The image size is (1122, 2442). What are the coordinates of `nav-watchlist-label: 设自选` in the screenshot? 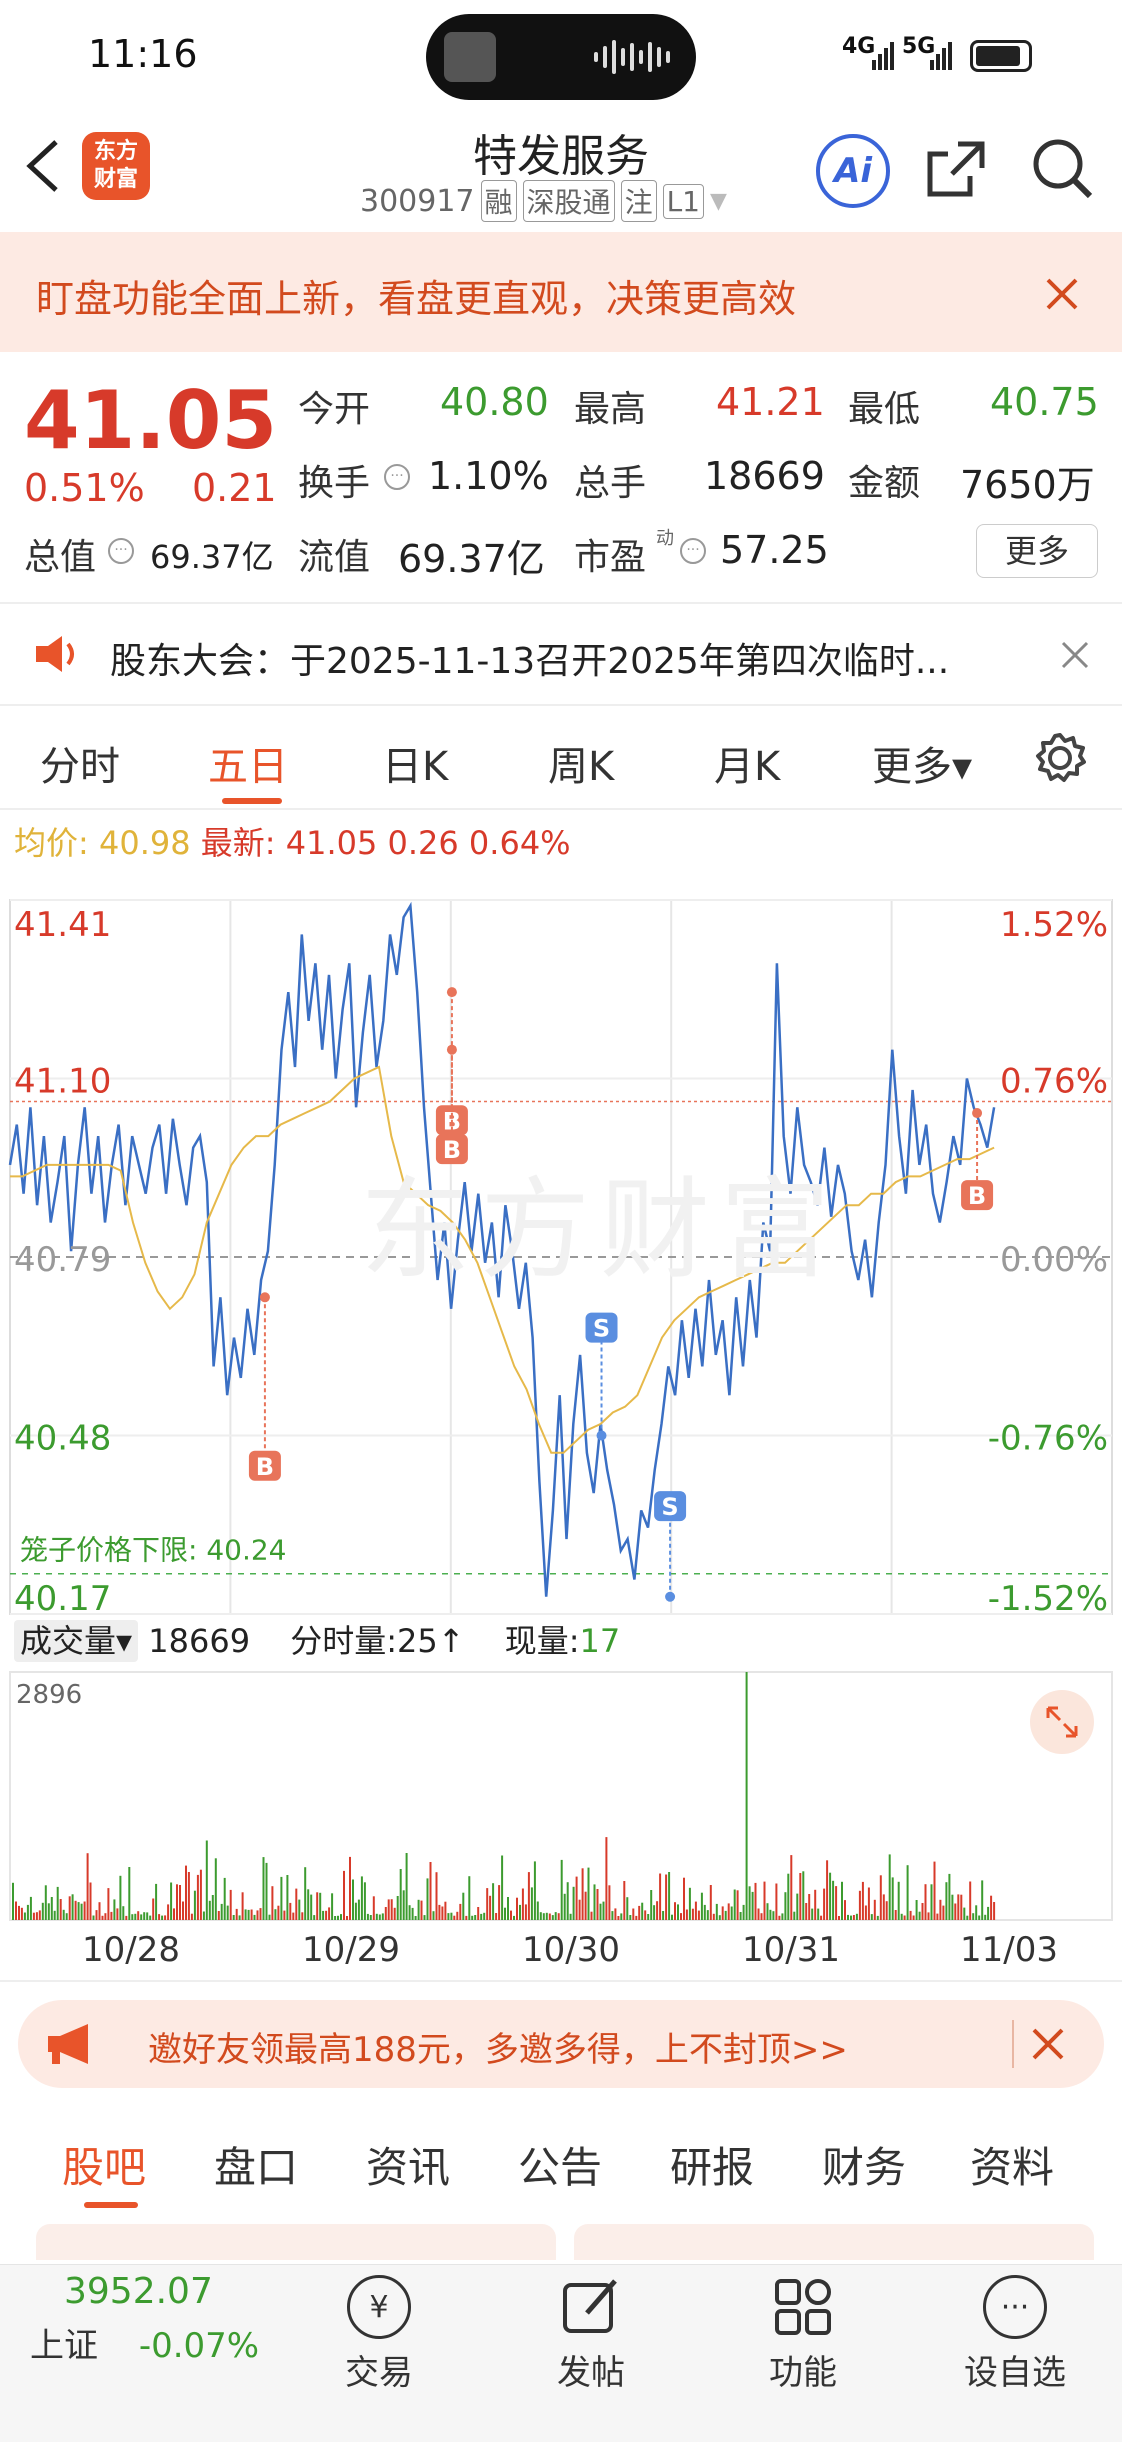 It's located at (1015, 2373).